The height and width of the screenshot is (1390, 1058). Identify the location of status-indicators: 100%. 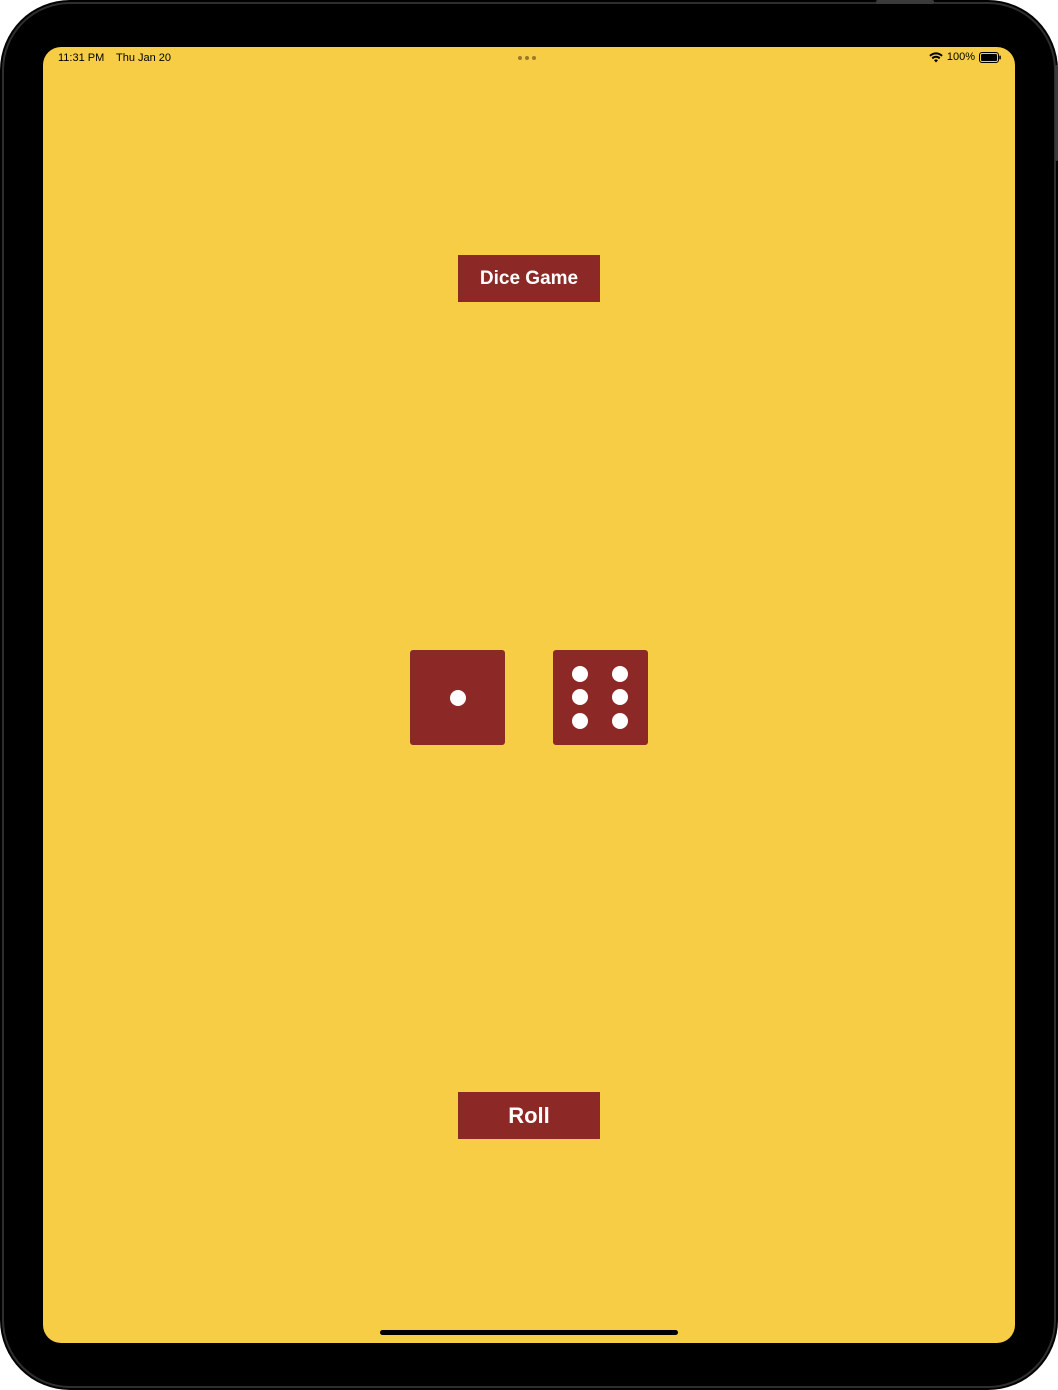
(965, 57).